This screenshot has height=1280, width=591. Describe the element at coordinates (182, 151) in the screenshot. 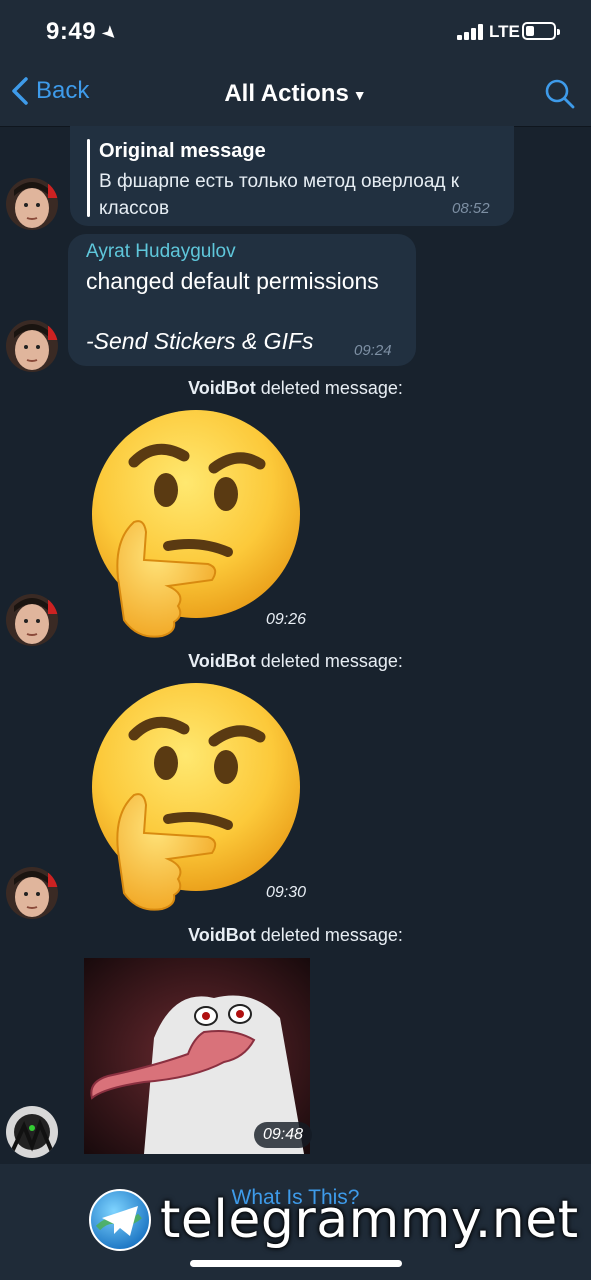

I see `reply-title: Original message` at that location.